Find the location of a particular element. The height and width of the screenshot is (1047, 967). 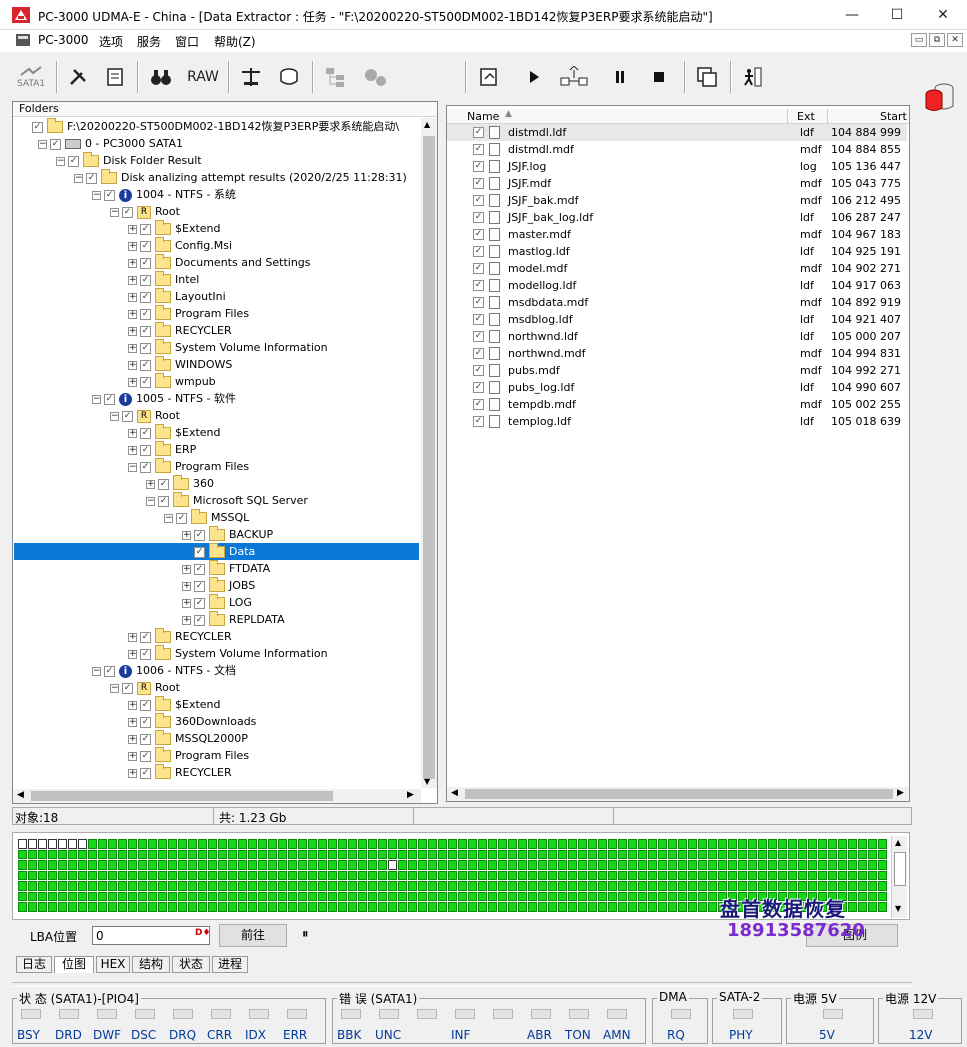

pause-button is located at coordinates (620, 77).